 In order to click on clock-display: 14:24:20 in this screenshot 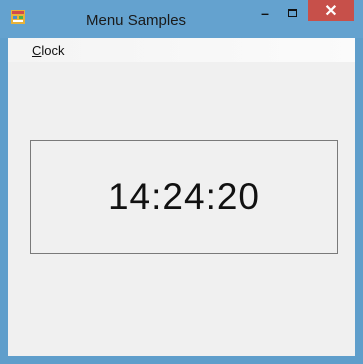, I will do `click(184, 196)`.